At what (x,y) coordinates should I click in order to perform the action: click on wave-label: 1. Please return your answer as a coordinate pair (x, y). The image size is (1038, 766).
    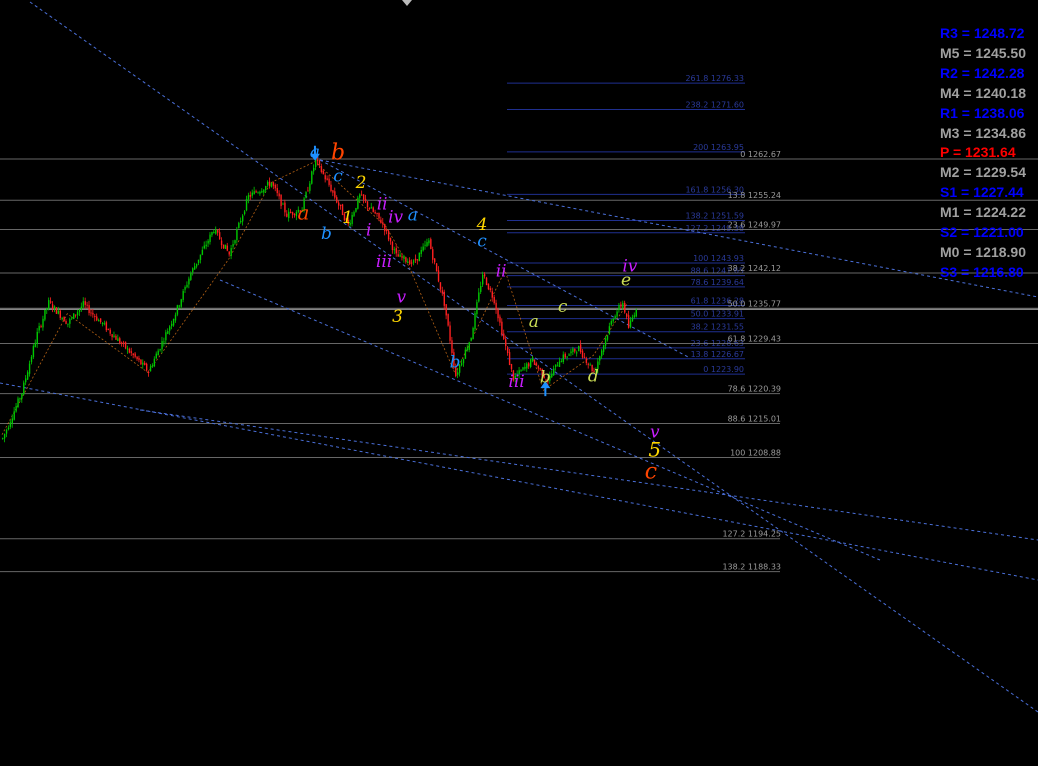
    Looking at the image, I should click on (347, 218).